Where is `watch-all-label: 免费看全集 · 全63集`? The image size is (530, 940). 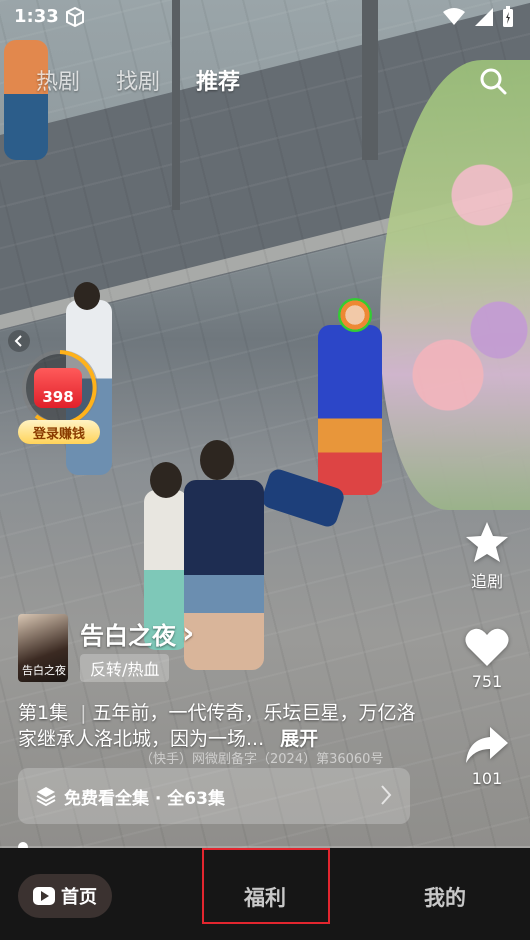
watch-all-label: 免费看全集 · 全63集 is located at coordinates (144, 798).